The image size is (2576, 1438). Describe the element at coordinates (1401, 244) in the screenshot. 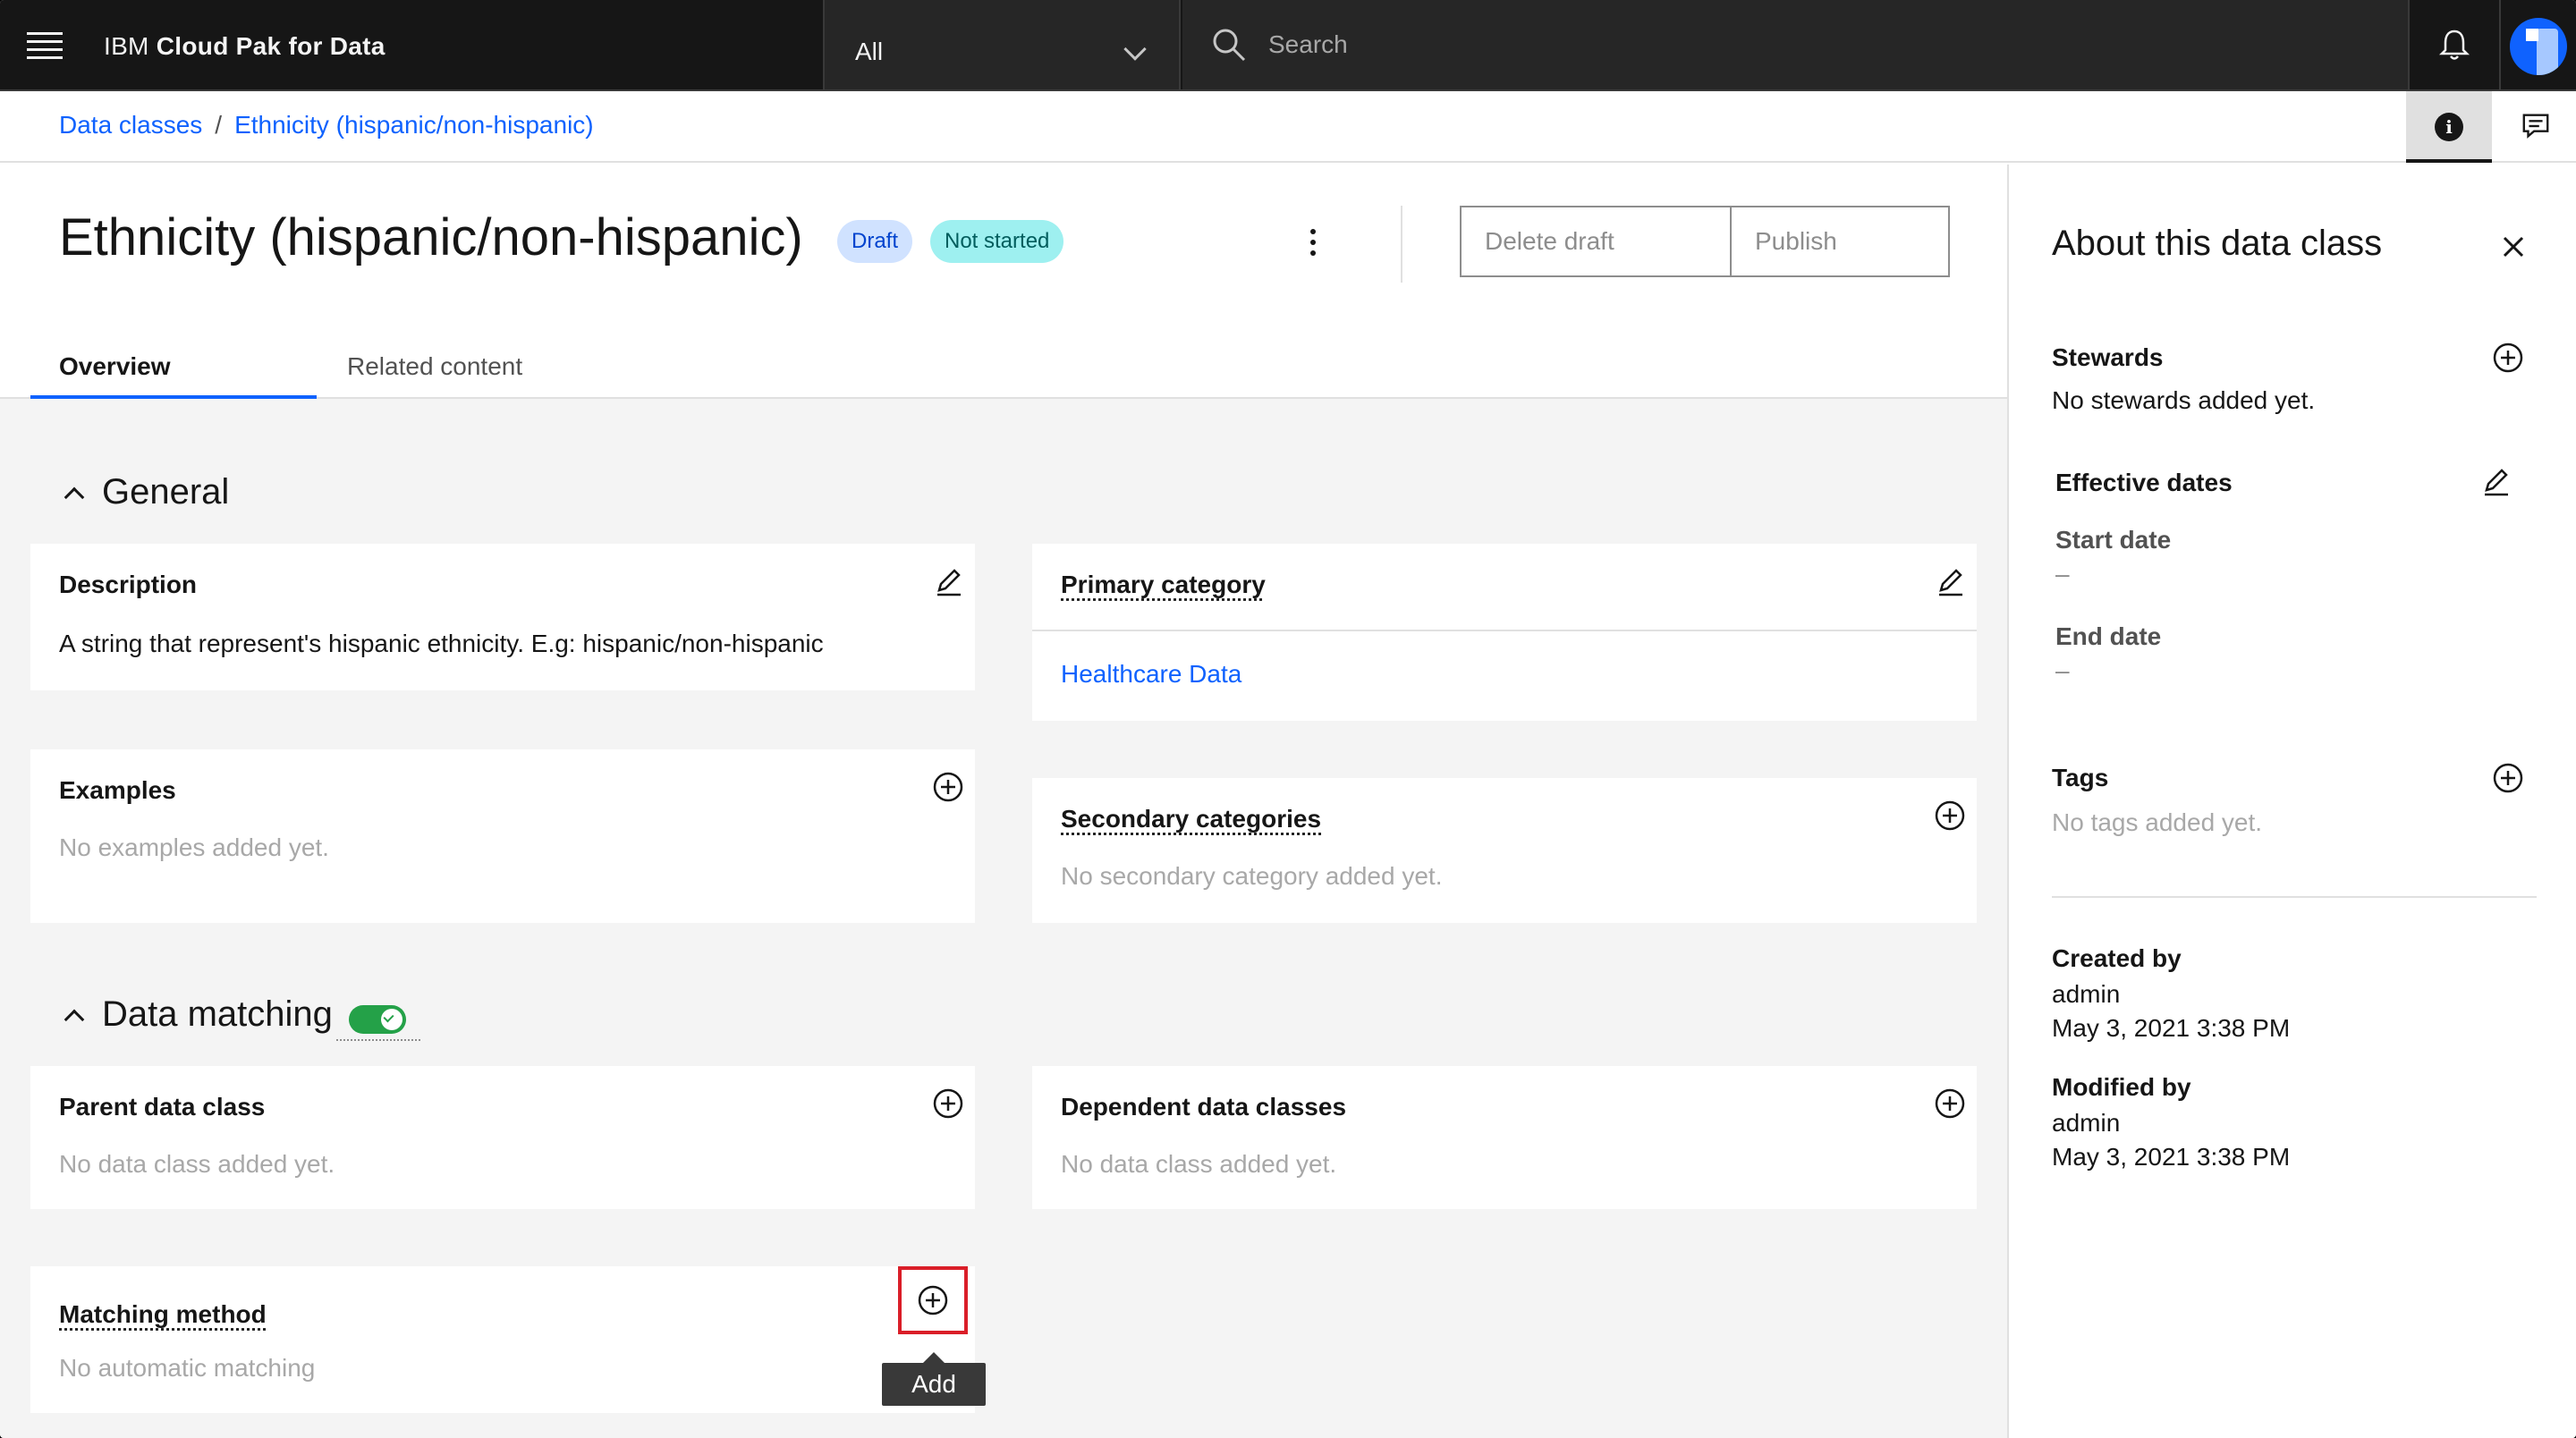

I see `divider` at that location.